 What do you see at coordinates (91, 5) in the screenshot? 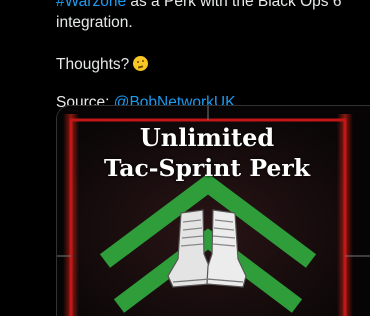
I see `hashtag-link: #Warzone` at bounding box center [91, 5].